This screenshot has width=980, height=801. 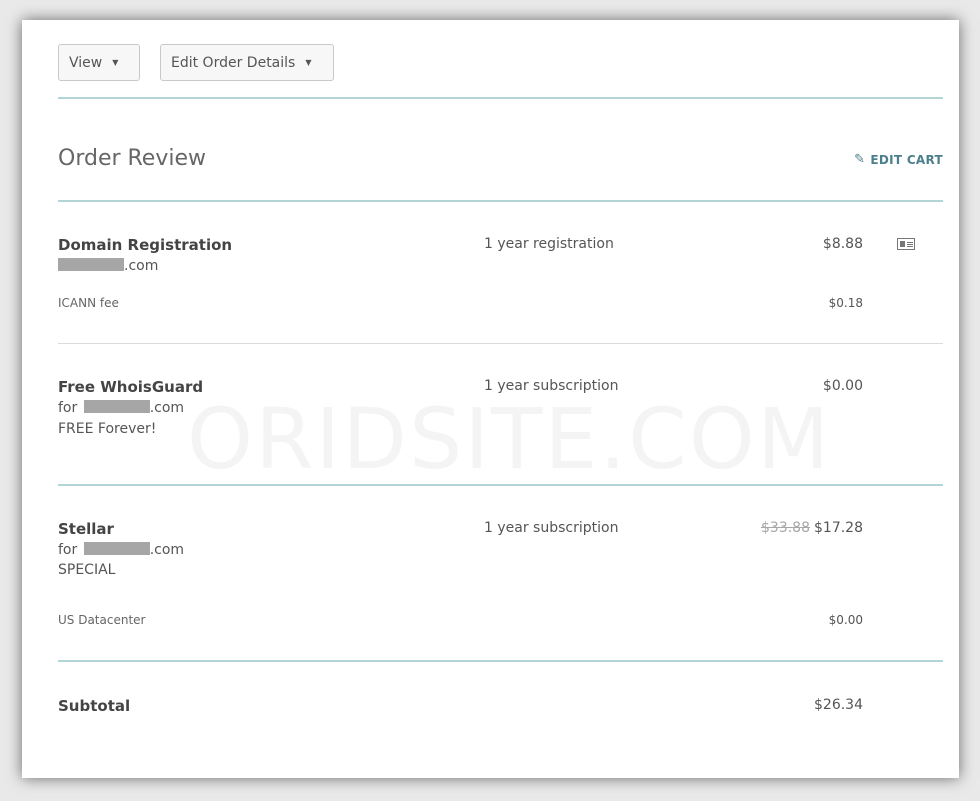 What do you see at coordinates (842, 386) in the screenshot?
I see `item-price: $0.00` at bounding box center [842, 386].